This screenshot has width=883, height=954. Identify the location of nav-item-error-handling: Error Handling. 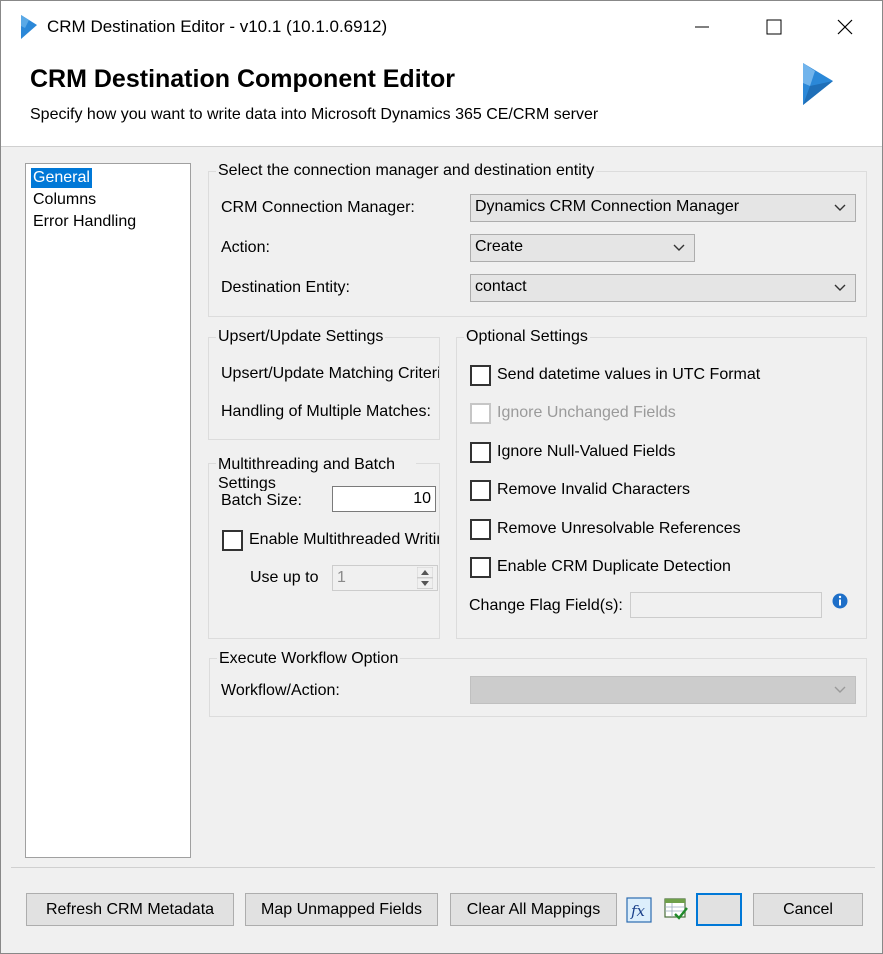
(84, 222).